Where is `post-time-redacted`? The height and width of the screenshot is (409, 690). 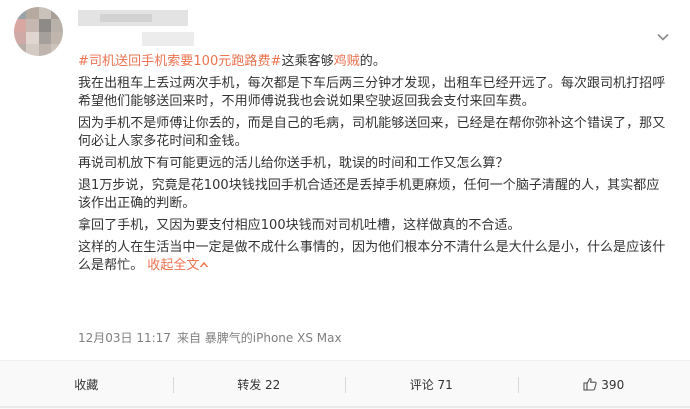 post-time-redacted is located at coordinates (168, 39).